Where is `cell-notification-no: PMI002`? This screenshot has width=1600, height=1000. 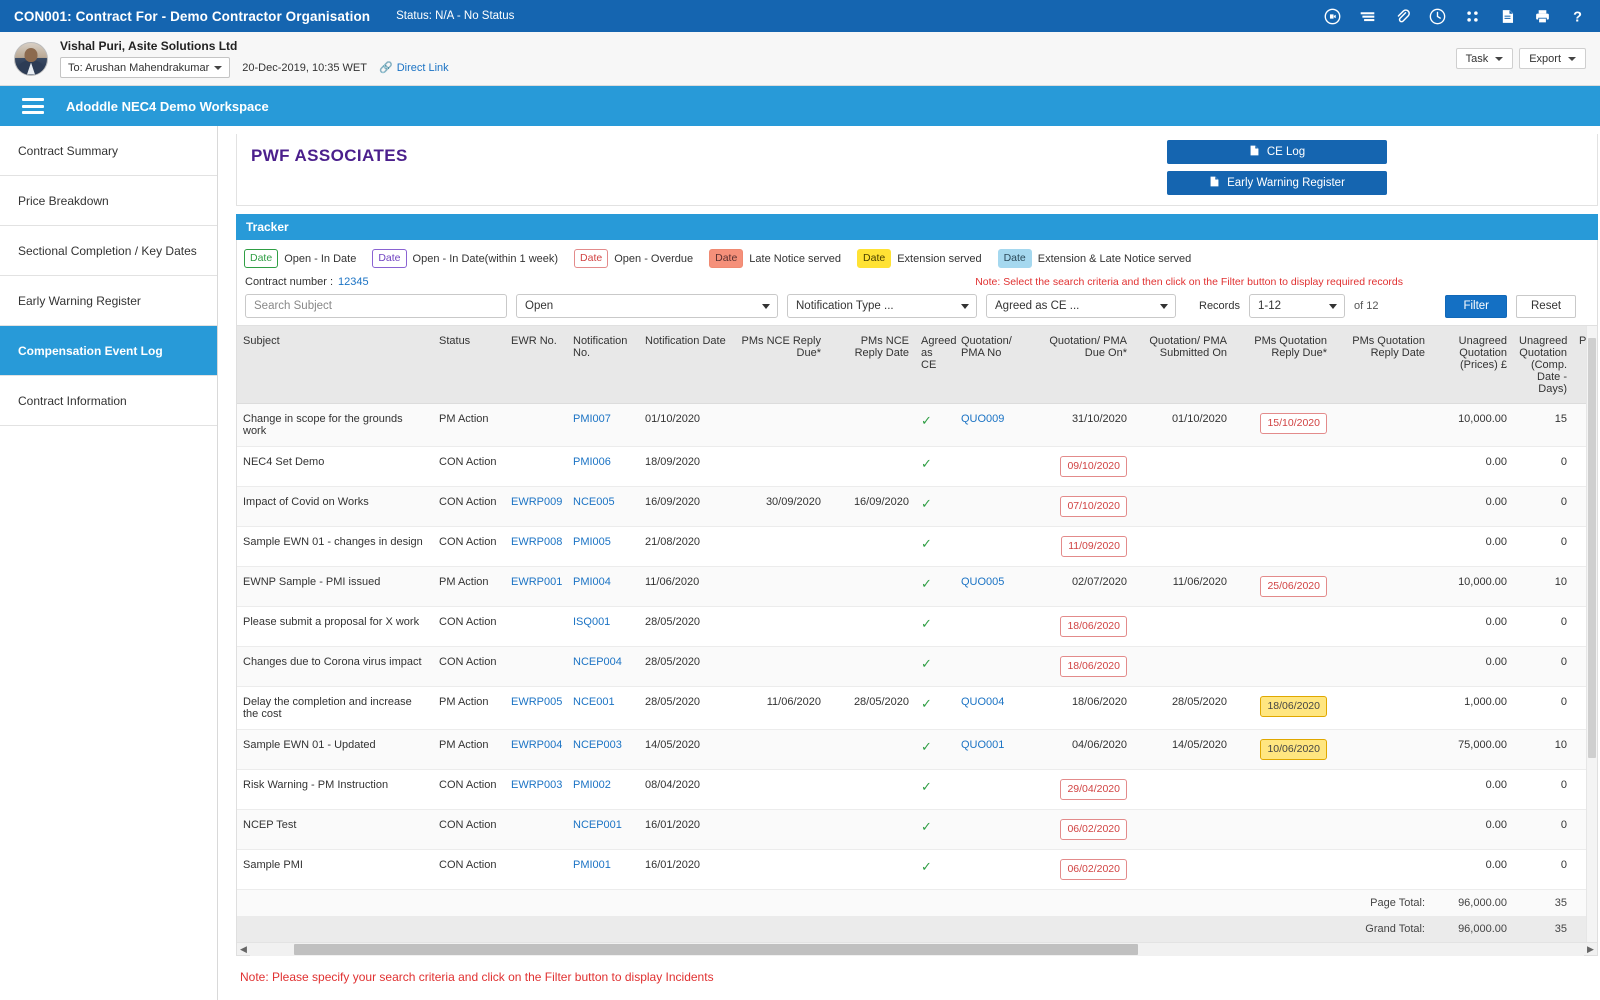 cell-notification-no: PMI002 is located at coordinates (603, 789).